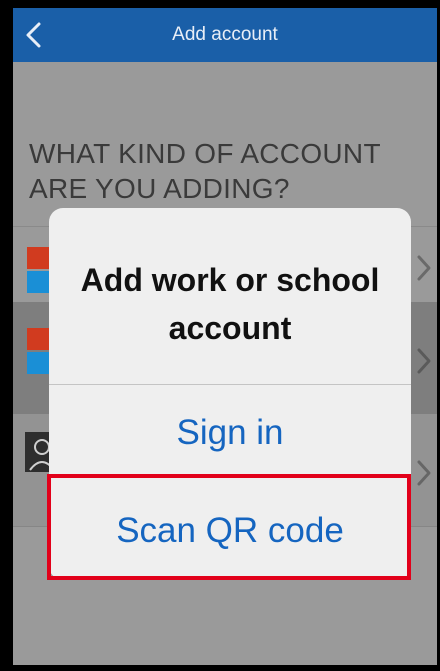 The height and width of the screenshot is (671, 440). I want to click on navigation-bar: Add account, so click(225, 35).